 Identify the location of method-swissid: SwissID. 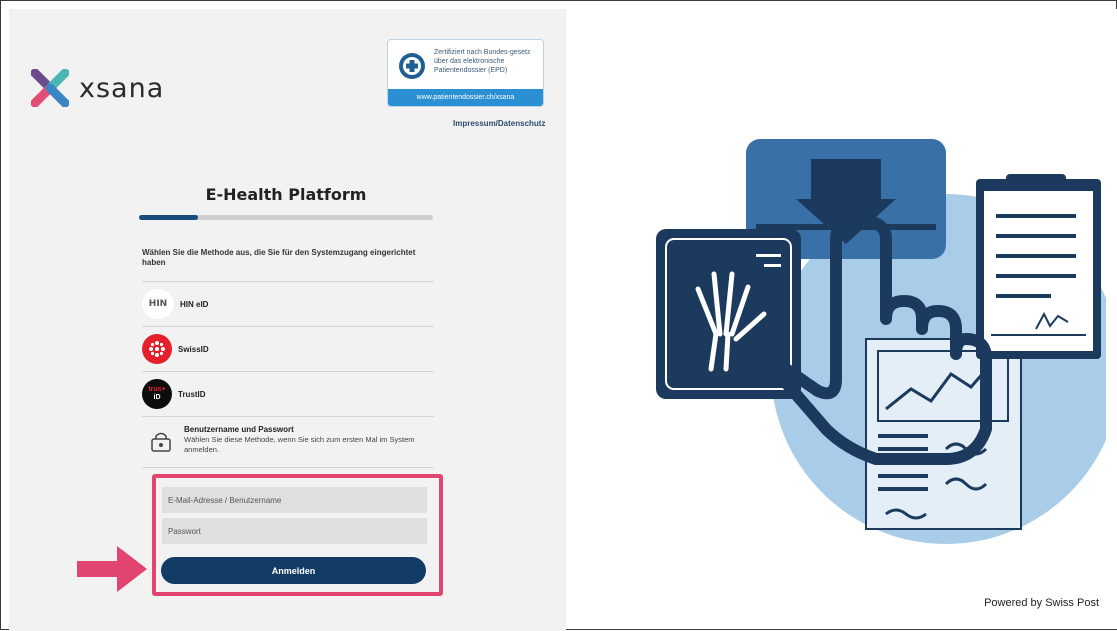
(288, 348).